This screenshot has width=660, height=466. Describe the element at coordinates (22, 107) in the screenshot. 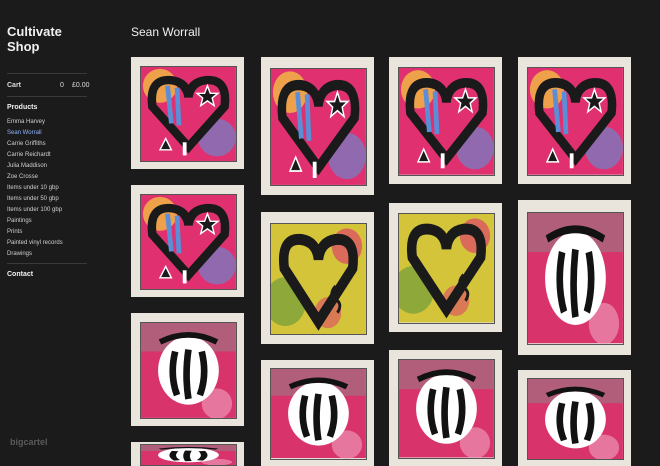

I see `products-heading: Products` at that location.